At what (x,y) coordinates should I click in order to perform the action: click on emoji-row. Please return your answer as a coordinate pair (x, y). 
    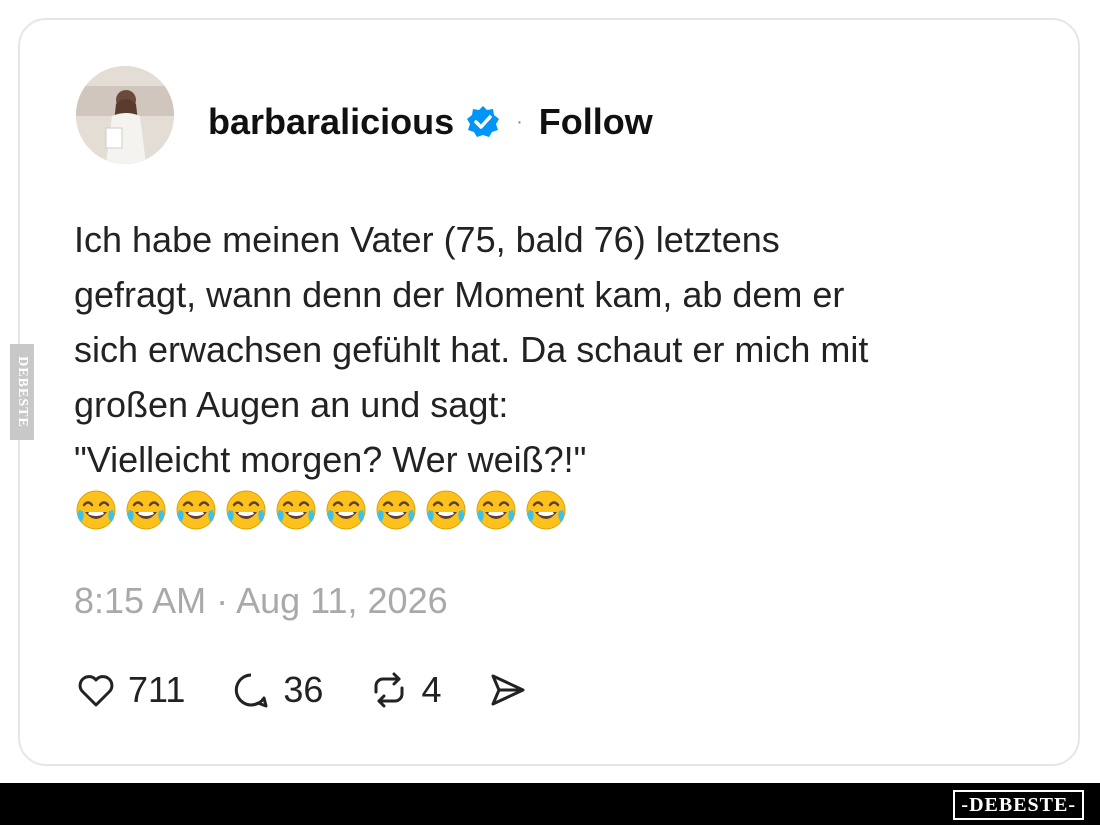
    Looking at the image, I should click on (321, 510).